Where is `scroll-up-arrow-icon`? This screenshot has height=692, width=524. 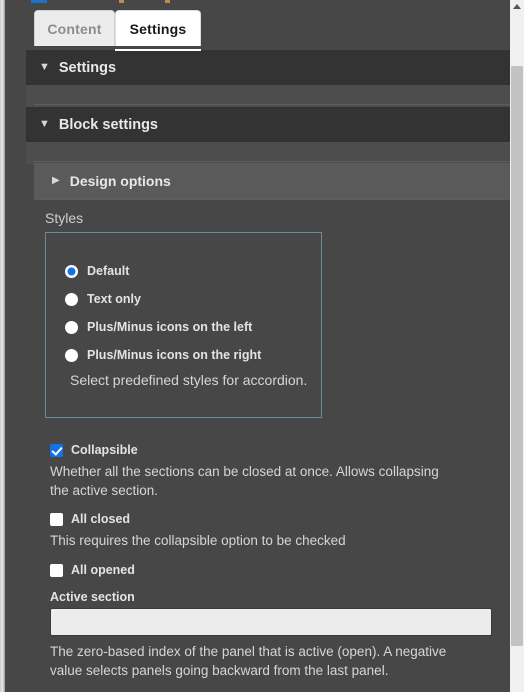 scroll-up-arrow-icon is located at coordinates (517, 6).